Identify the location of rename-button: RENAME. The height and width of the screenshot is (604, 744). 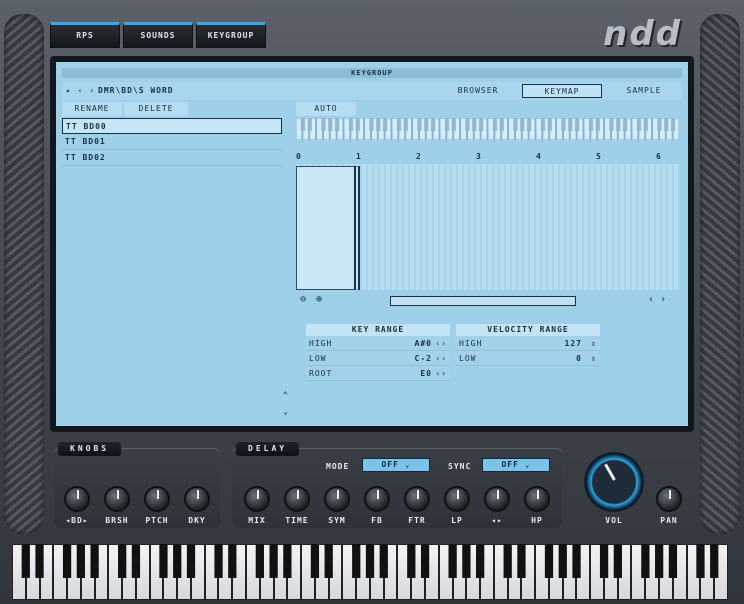
(92, 109).